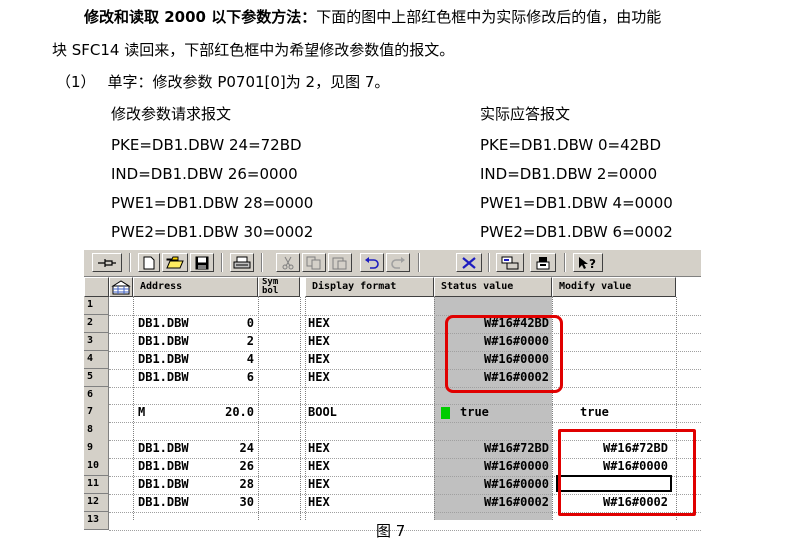 The height and width of the screenshot is (547, 795). I want to click on response-line: PWE2=DB1.DBW 6=0002, so click(576, 232).